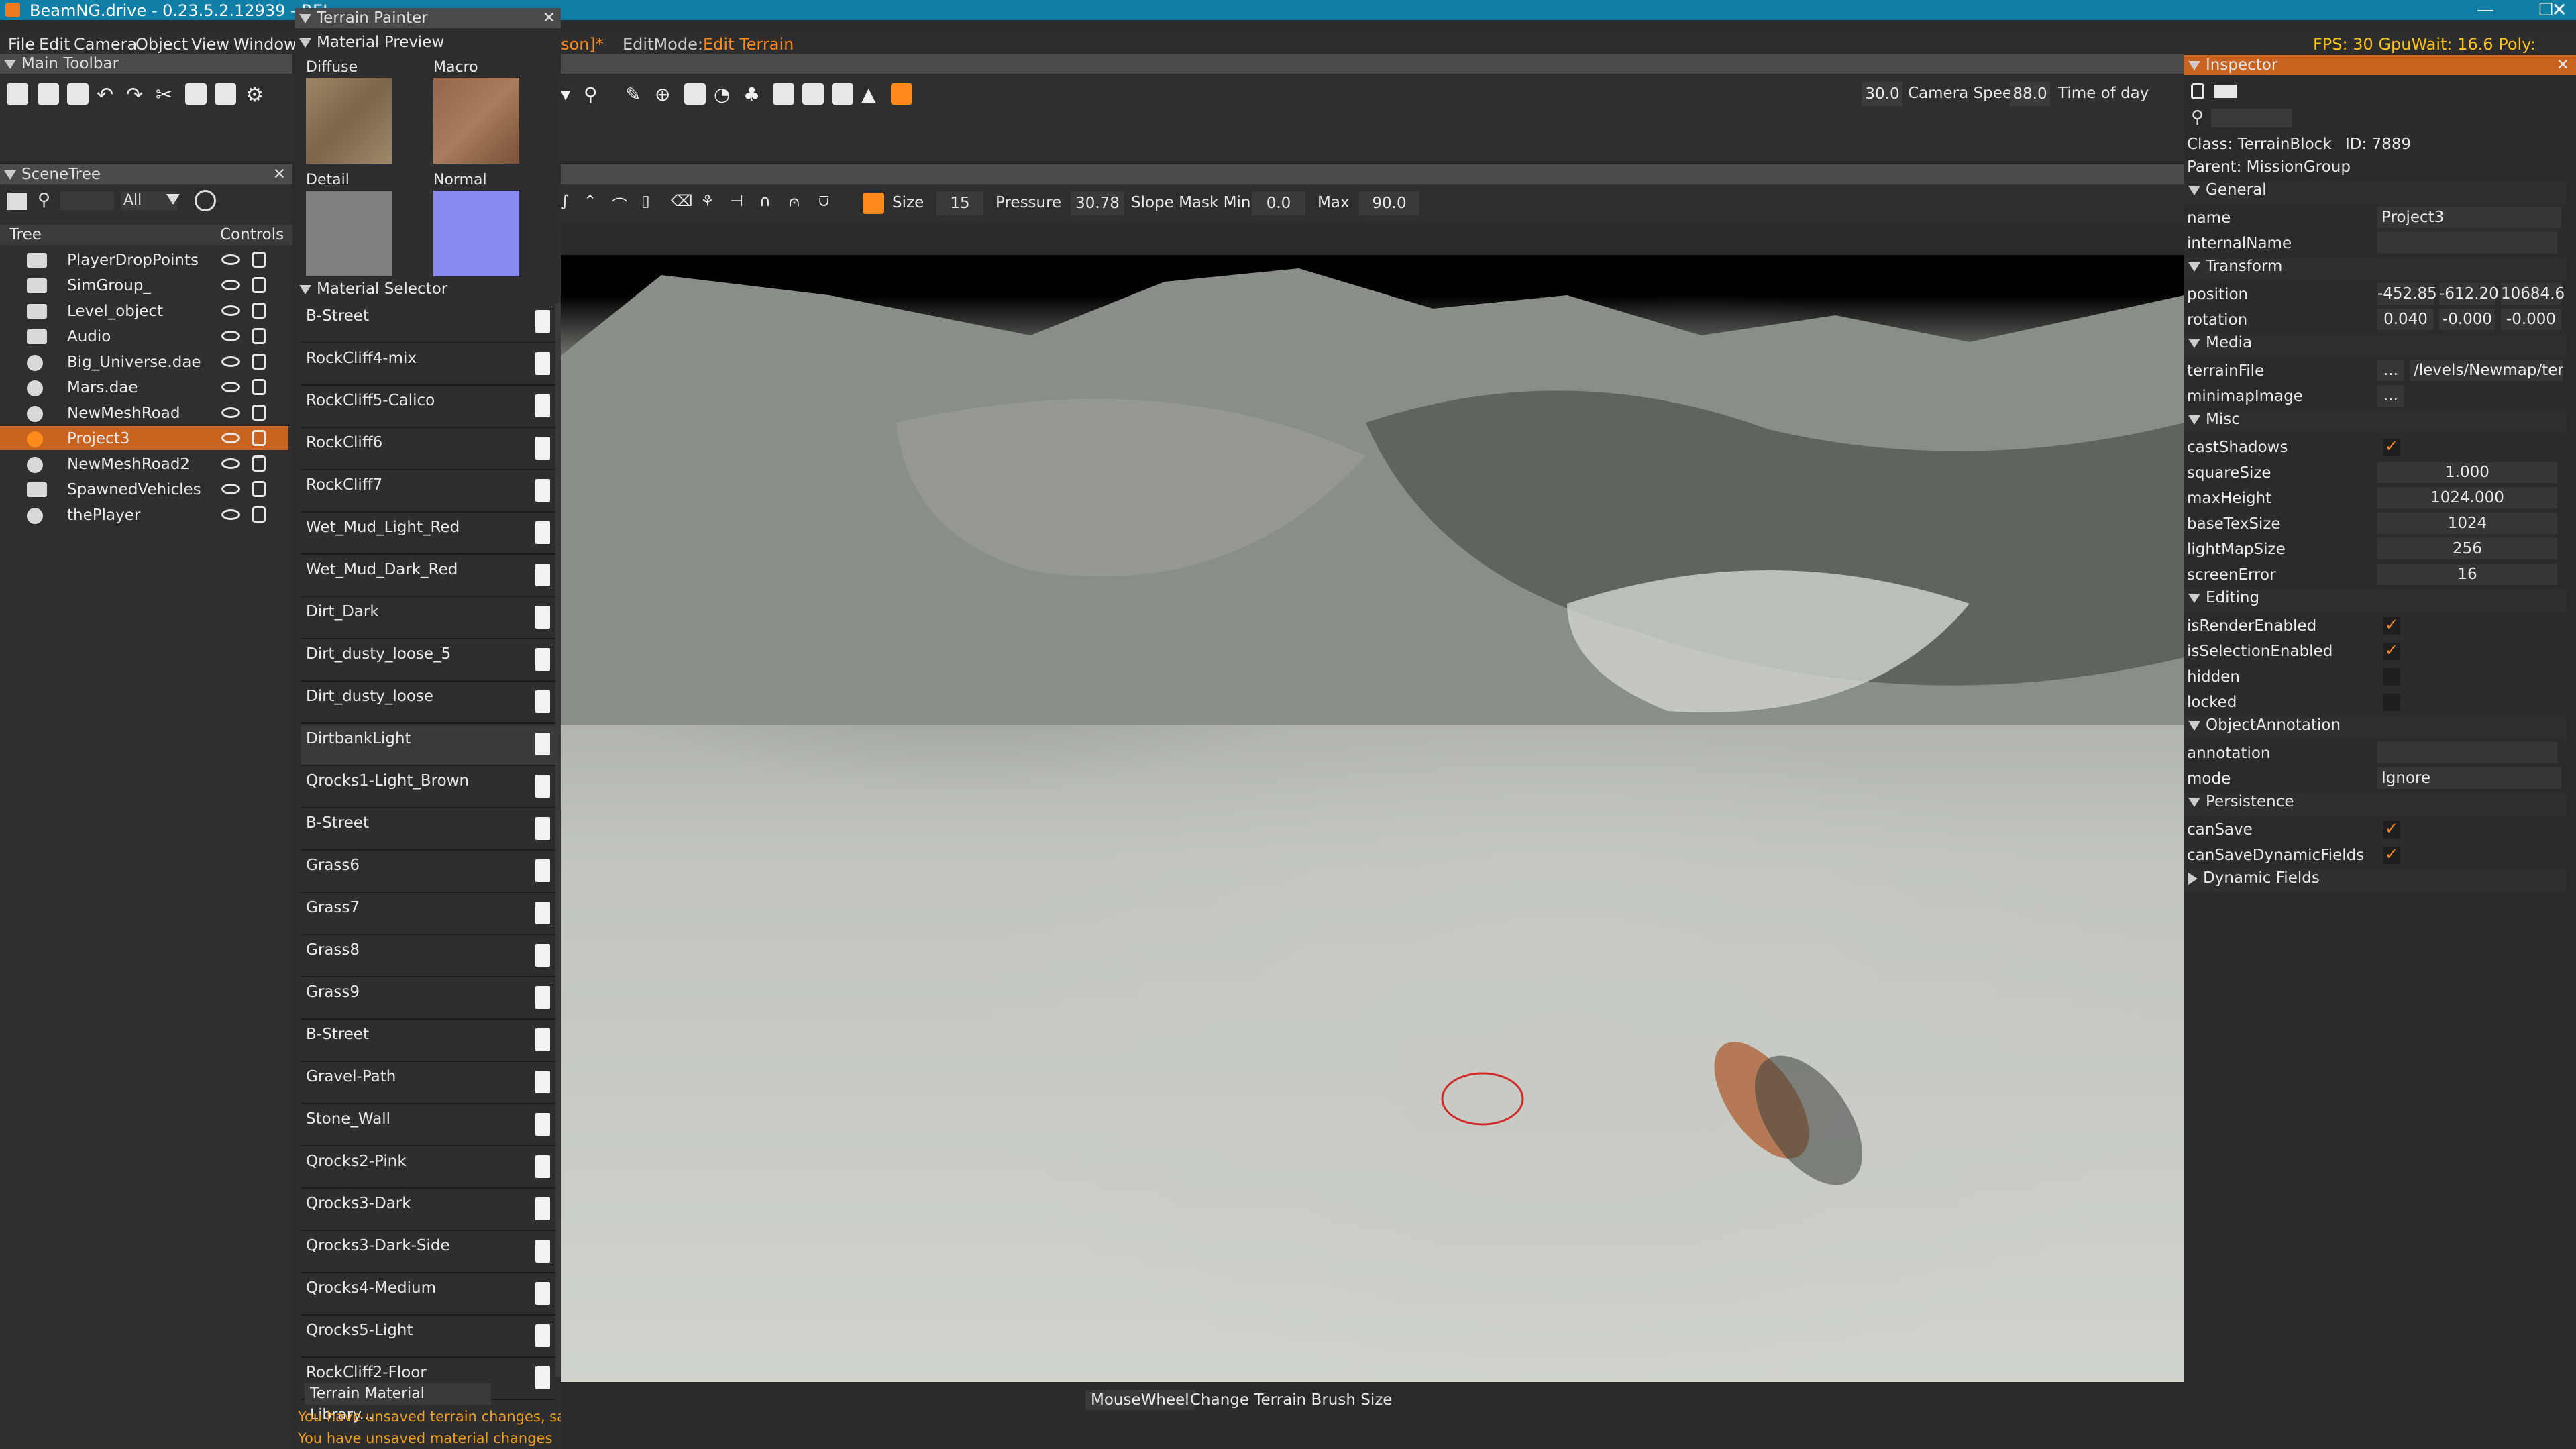 This screenshot has height=1449, width=2576. Describe the element at coordinates (144, 489) in the screenshot. I see `tree-item-spawnedvehicles: SpawnedVehicles` at that location.